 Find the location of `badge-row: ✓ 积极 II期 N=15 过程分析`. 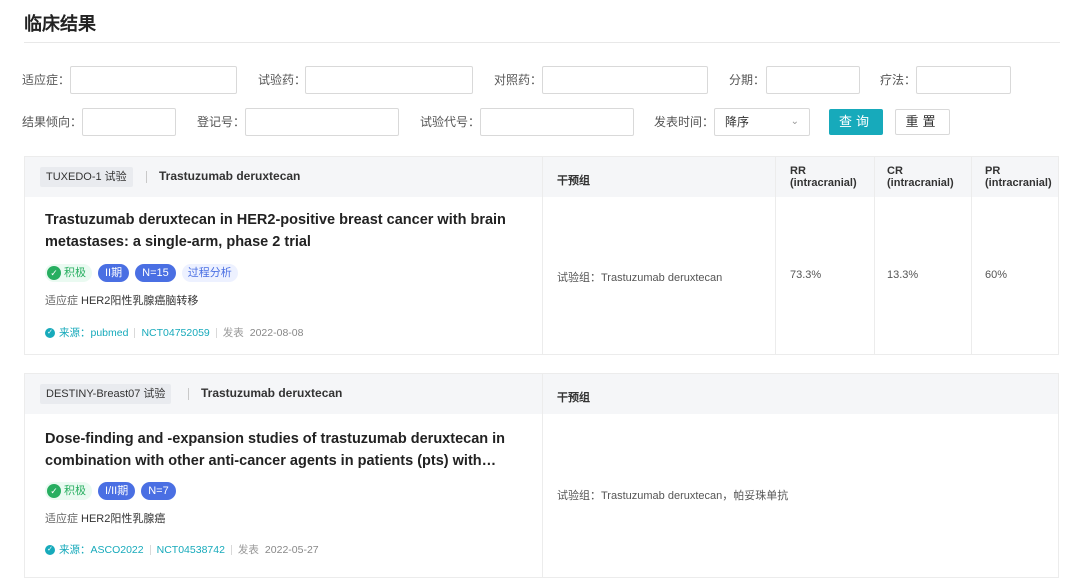

badge-row: ✓ 积极 II期 N=15 过程分析 is located at coordinates (141, 273).